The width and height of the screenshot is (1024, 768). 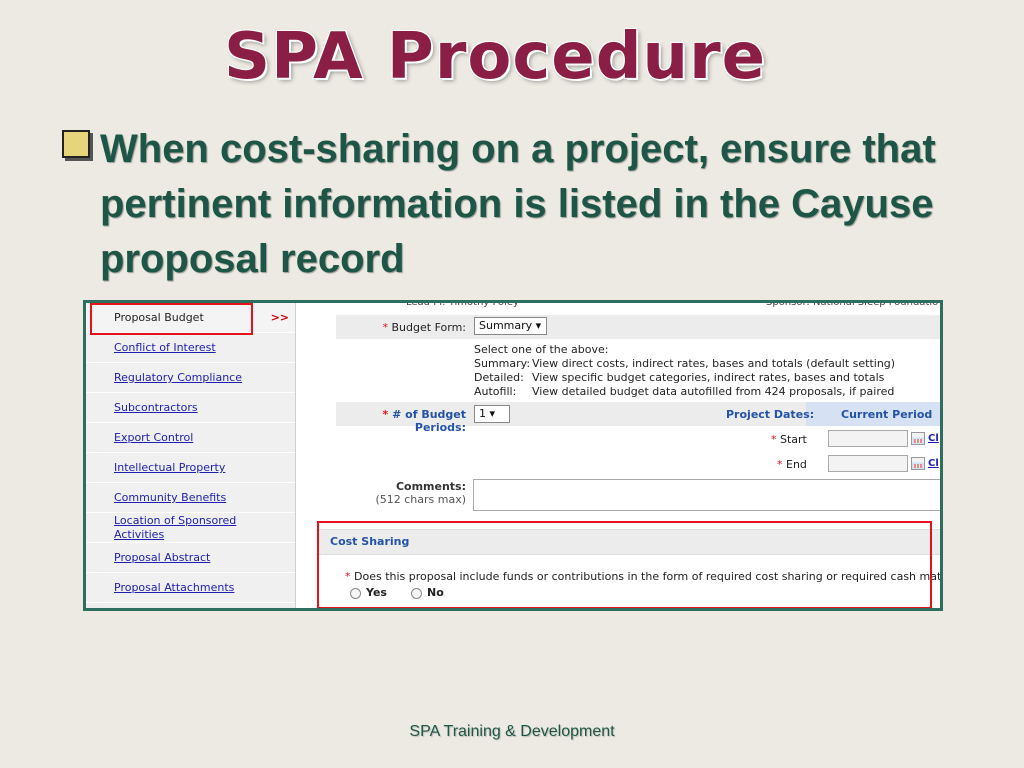 I want to click on clear-start-link: Cl, so click(x=933, y=438).